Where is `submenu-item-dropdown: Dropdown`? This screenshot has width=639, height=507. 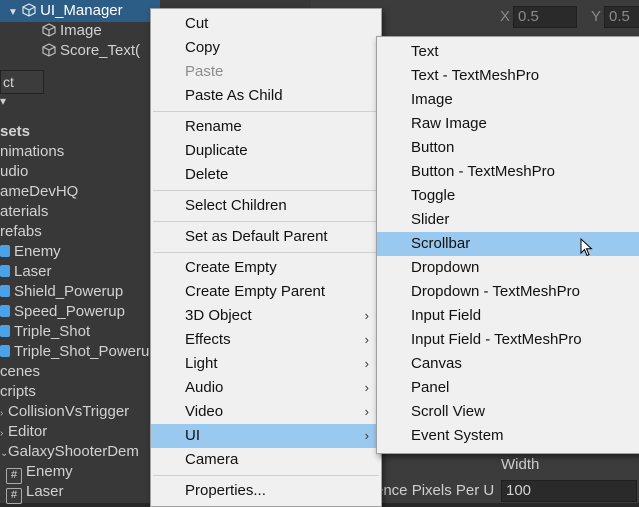
submenu-item-dropdown: Dropdown is located at coordinates (508, 268).